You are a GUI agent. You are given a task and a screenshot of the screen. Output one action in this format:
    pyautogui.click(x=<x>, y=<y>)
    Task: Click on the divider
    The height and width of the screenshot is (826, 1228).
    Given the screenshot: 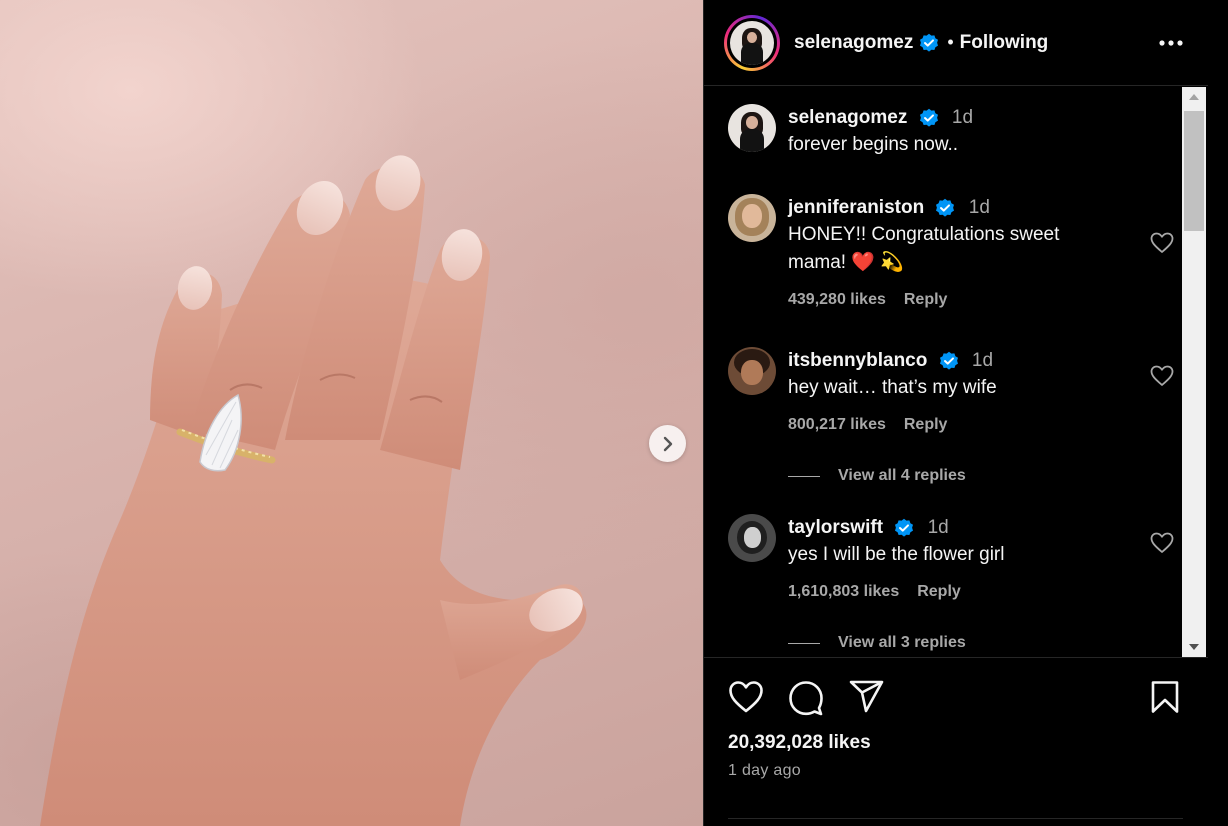 What is the action you would take?
    pyautogui.click(x=955, y=818)
    